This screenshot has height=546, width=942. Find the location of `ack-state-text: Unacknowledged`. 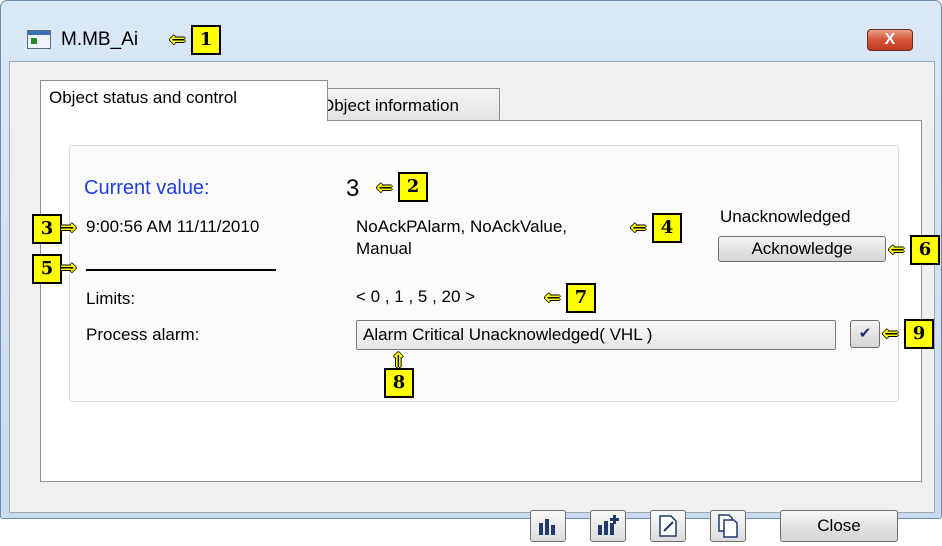

ack-state-text: Unacknowledged is located at coordinates (785, 216).